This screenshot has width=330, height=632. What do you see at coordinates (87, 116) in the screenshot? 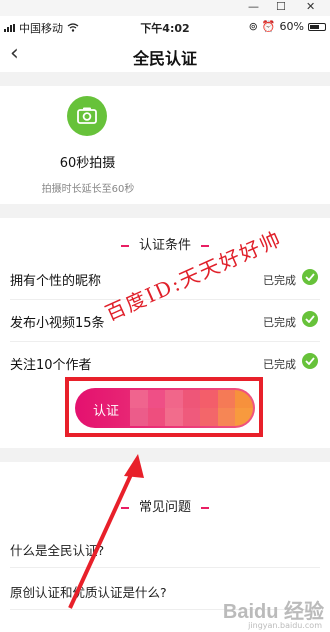
I see `camera-icon` at bounding box center [87, 116].